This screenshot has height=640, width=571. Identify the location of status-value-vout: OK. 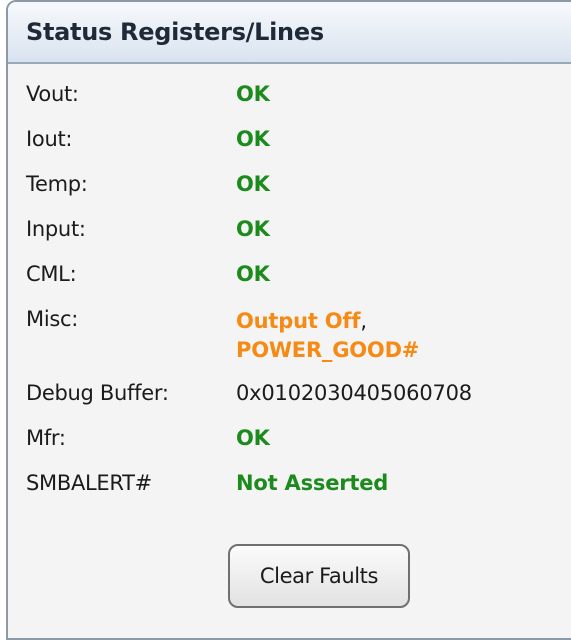
(253, 94).